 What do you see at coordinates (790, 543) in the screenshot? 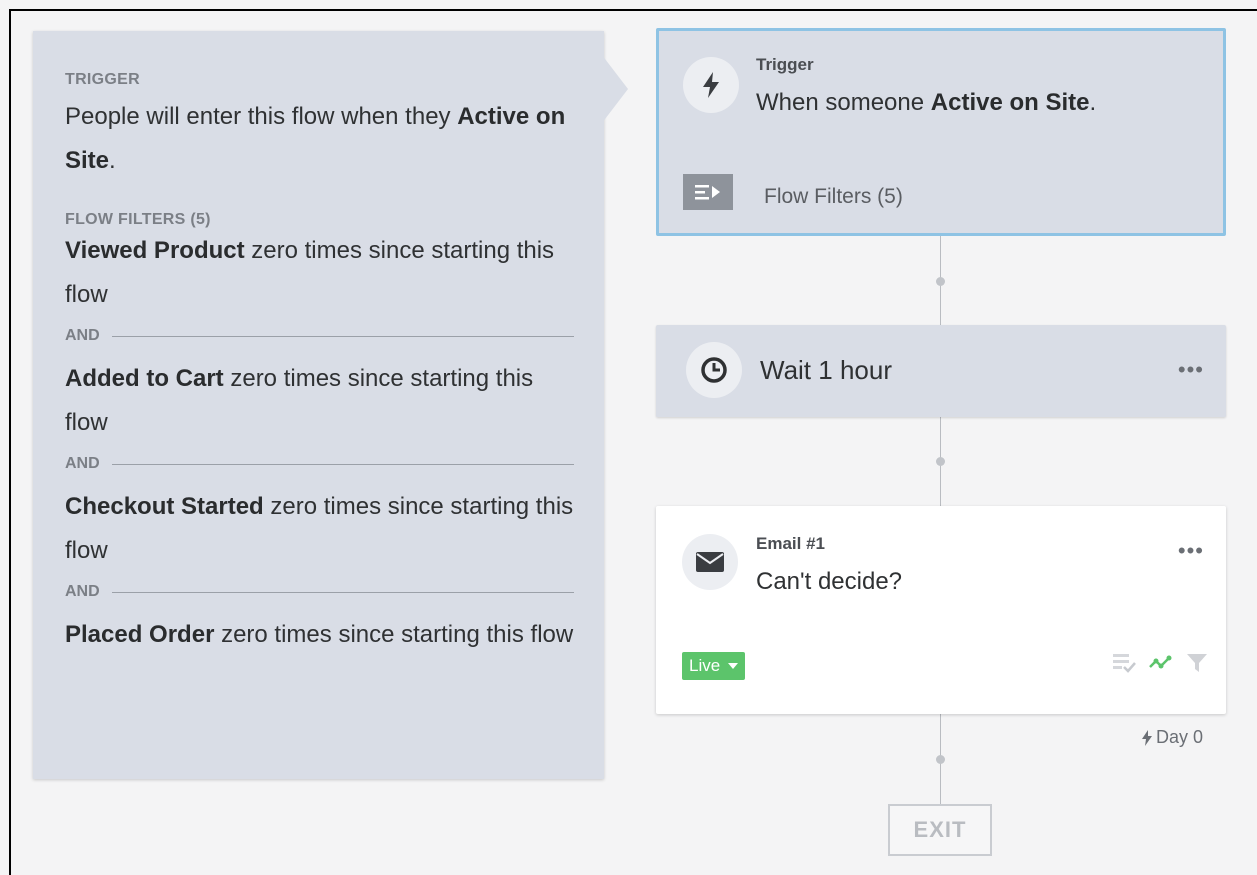
I see `email-step-label: Email #1` at bounding box center [790, 543].